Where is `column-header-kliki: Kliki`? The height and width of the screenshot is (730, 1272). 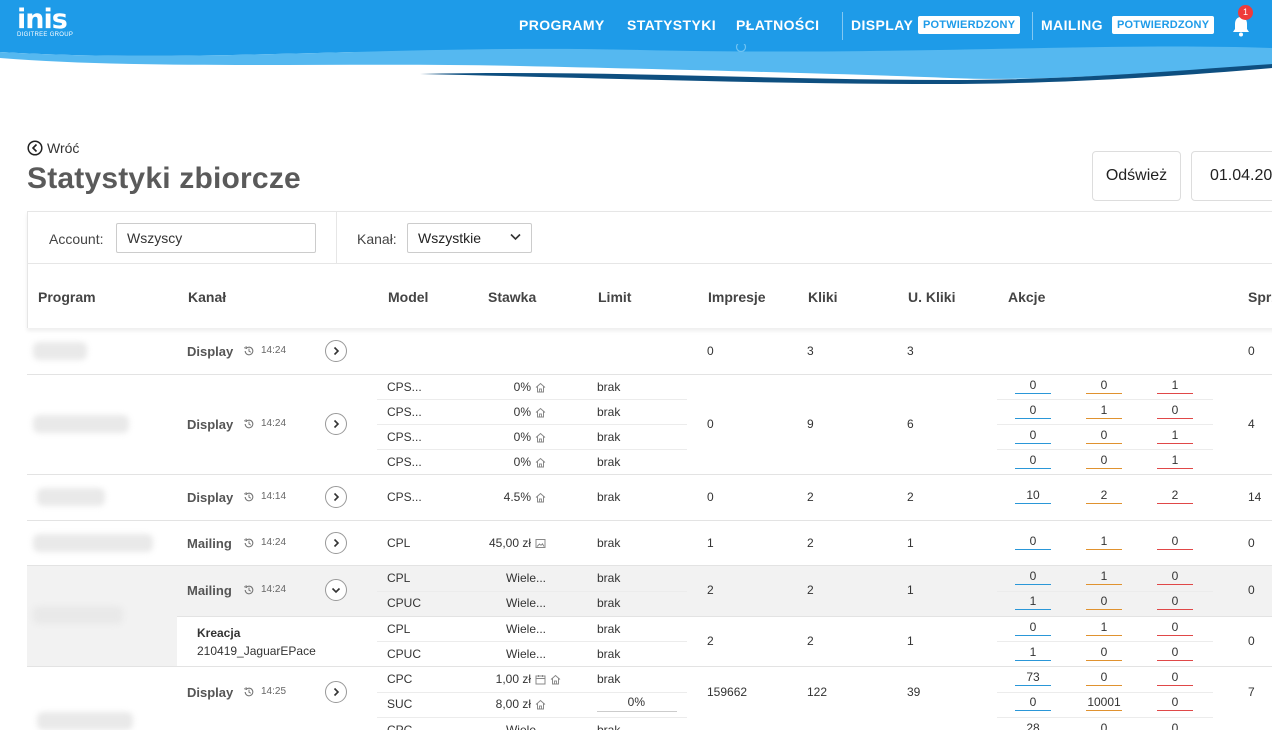 column-header-kliki: Kliki is located at coordinates (823, 297).